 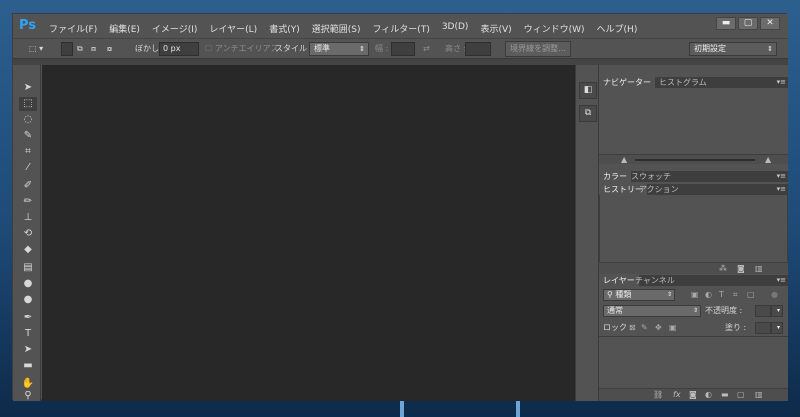 What do you see at coordinates (639, 295) in the screenshot?
I see `layer-filter-select: ⚲ 種類 ⇕` at bounding box center [639, 295].